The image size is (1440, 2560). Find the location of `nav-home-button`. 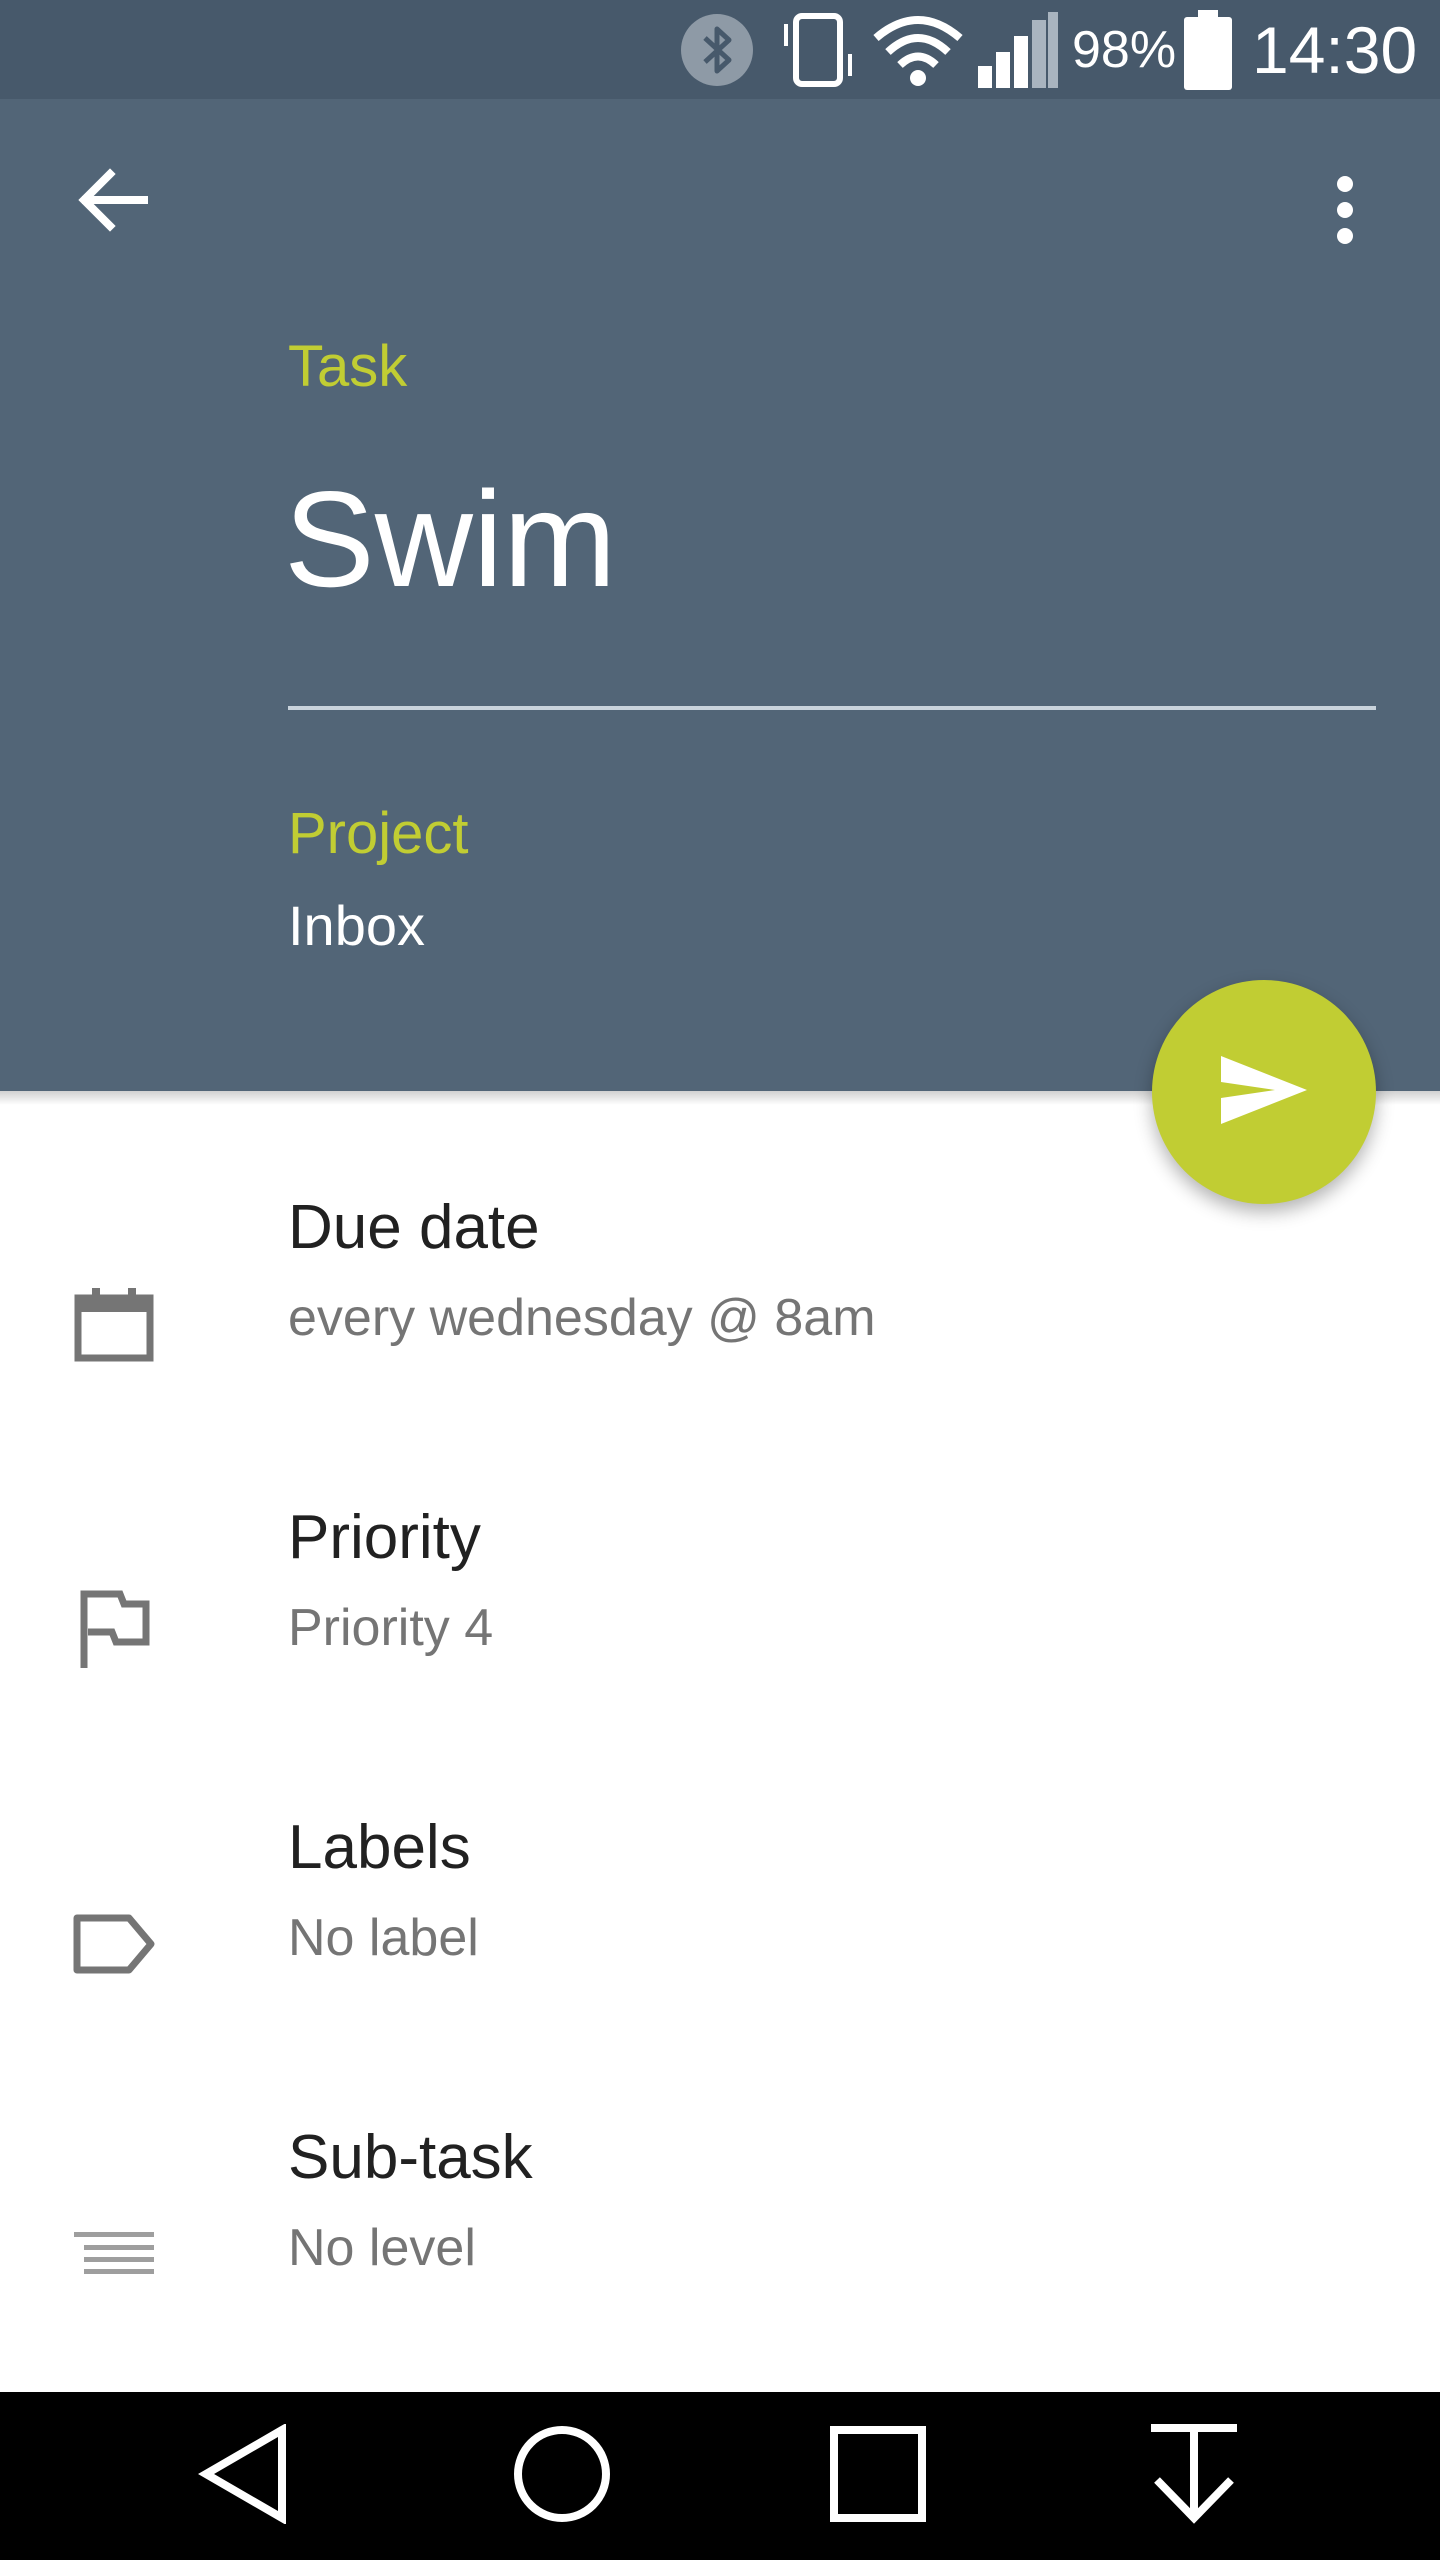

nav-home-button is located at coordinates (562, 2476).